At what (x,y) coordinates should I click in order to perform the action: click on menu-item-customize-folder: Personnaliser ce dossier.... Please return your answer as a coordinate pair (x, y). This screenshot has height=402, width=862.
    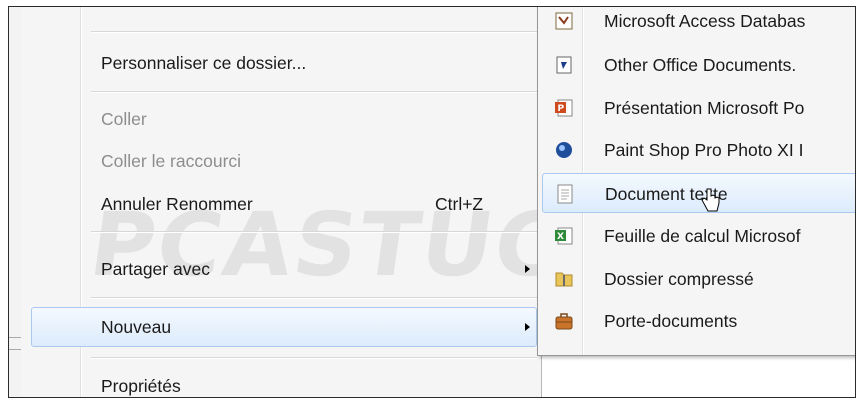
    Looking at the image, I should click on (284, 63).